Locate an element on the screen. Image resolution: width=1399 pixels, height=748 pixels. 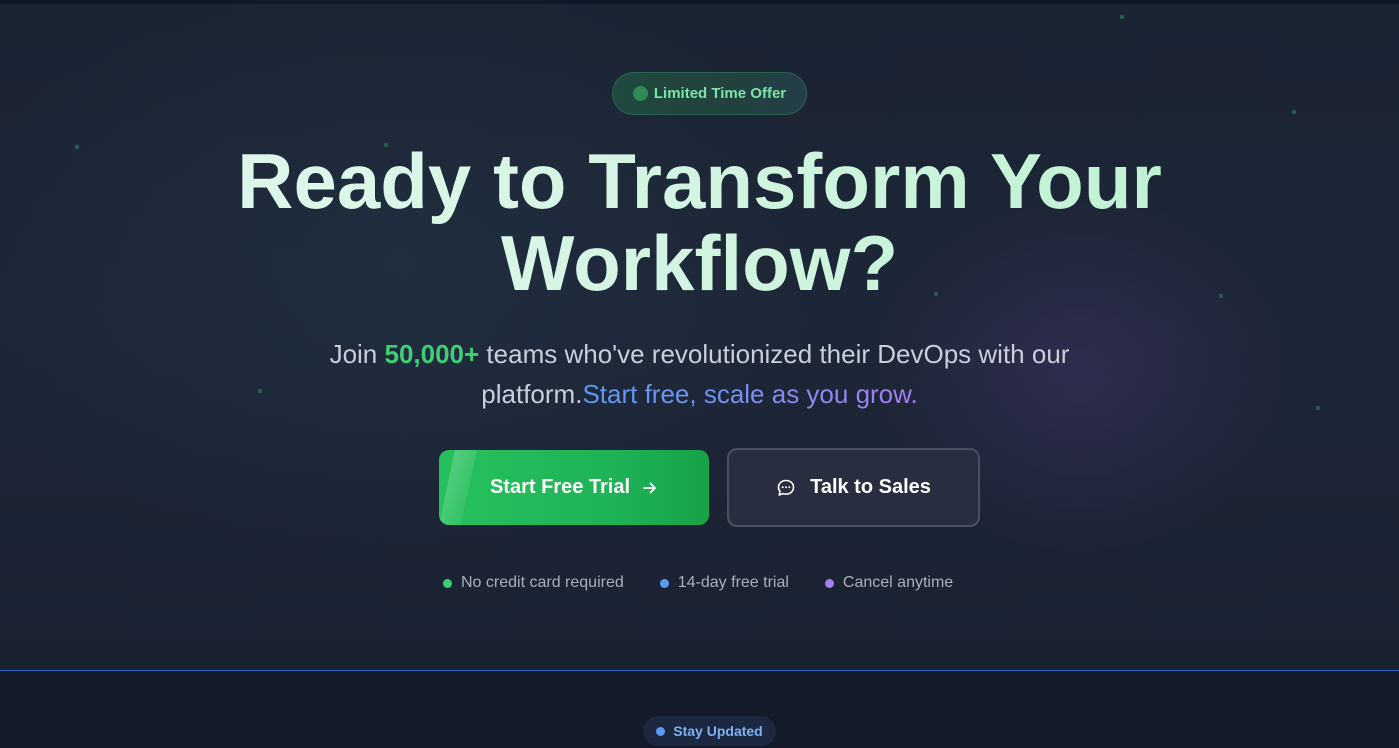
chat-bubble-icon is located at coordinates (786, 487).